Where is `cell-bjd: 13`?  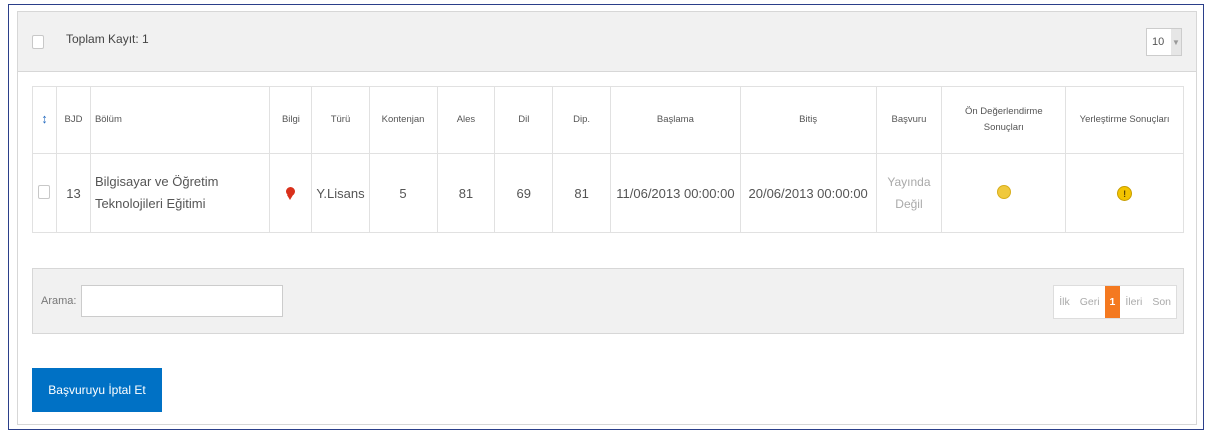
cell-bjd: 13 is located at coordinates (73, 193).